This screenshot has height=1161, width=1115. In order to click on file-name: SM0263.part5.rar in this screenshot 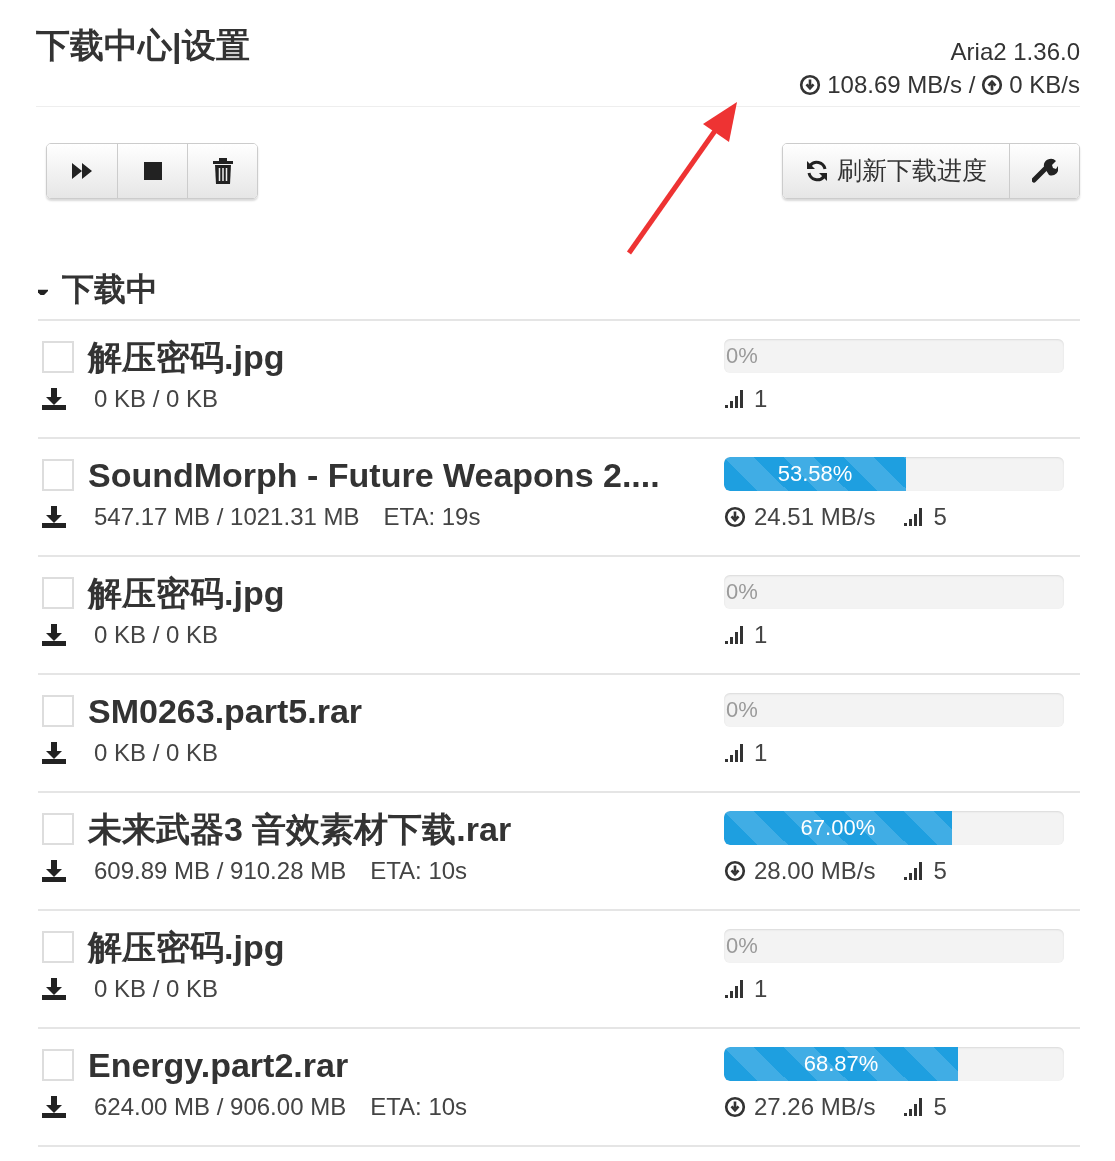, I will do `click(225, 711)`.